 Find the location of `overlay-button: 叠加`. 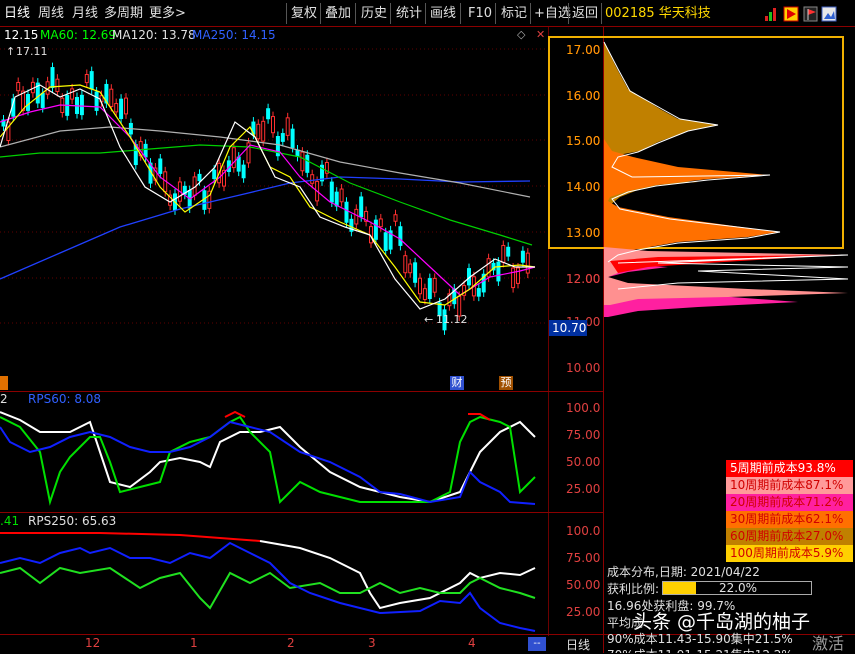

overlay-button: 叠加 is located at coordinates (338, 13).